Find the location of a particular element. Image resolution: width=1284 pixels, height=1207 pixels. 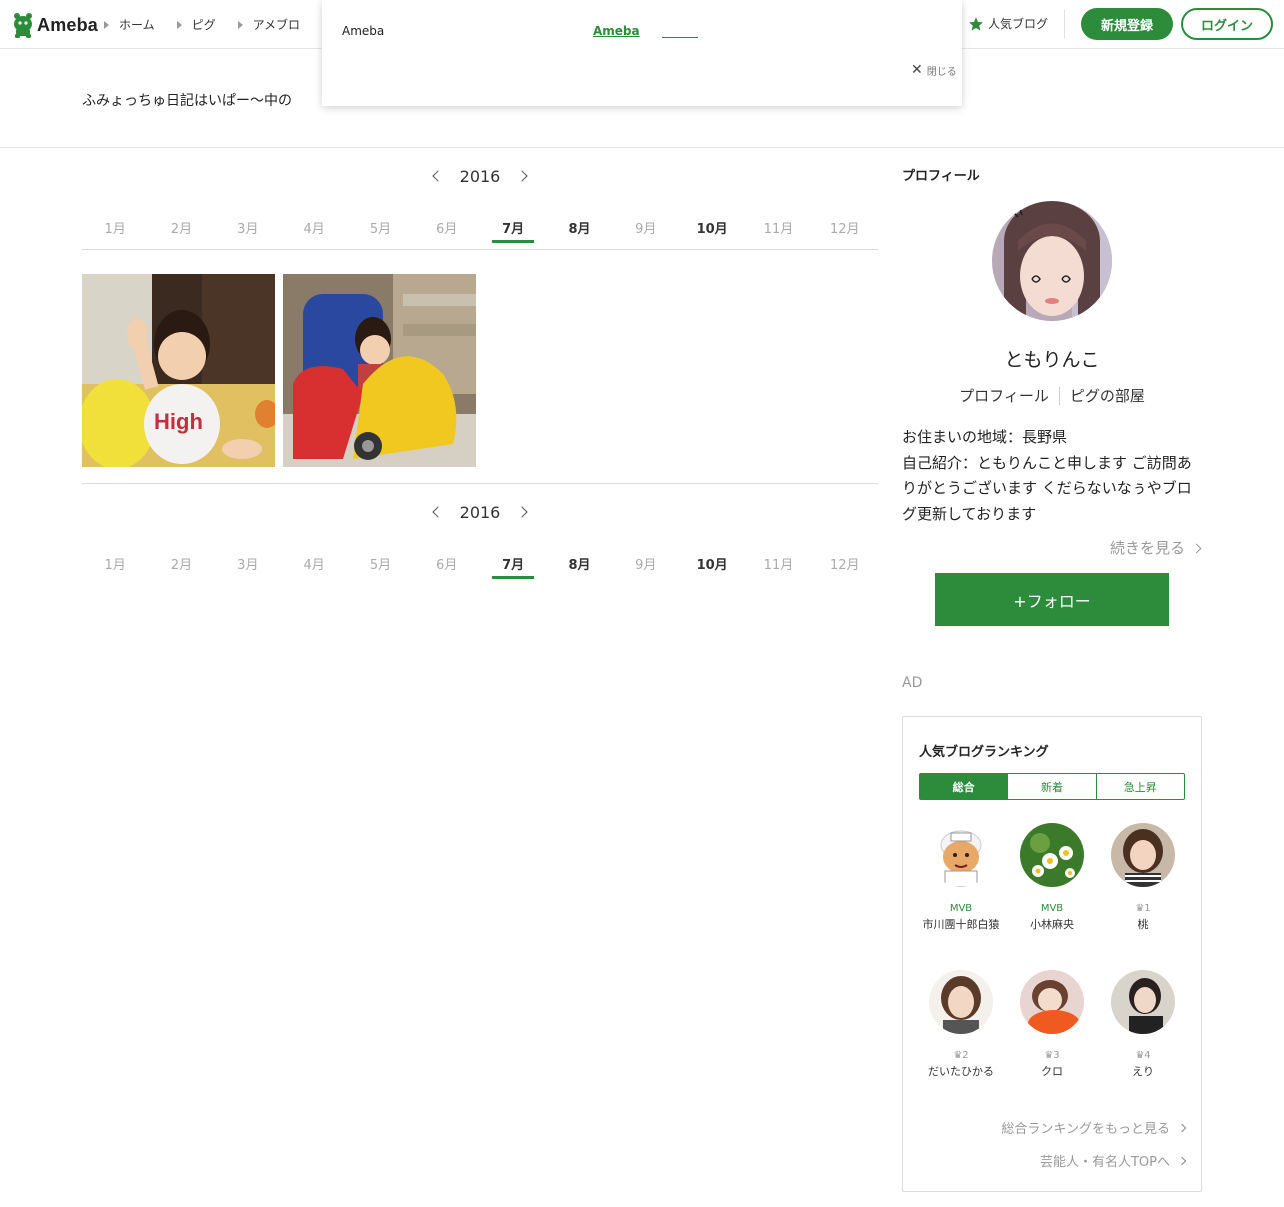

tab-overall: 総合 is located at coordinates (964, 786).